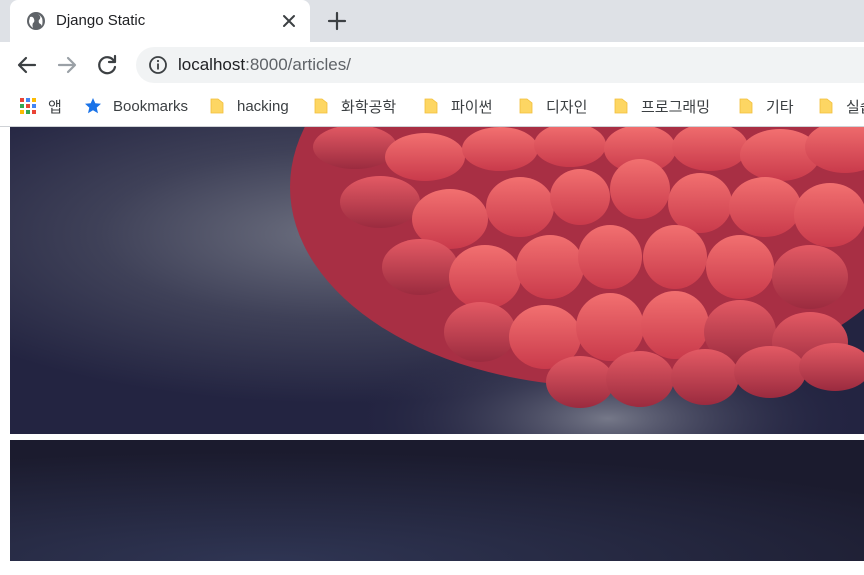 Image resolution: width=864 pixels, height=575 pixels. Describe the element at coordinates (158, 65) in the screenshot. I see `info-icon` at that location.